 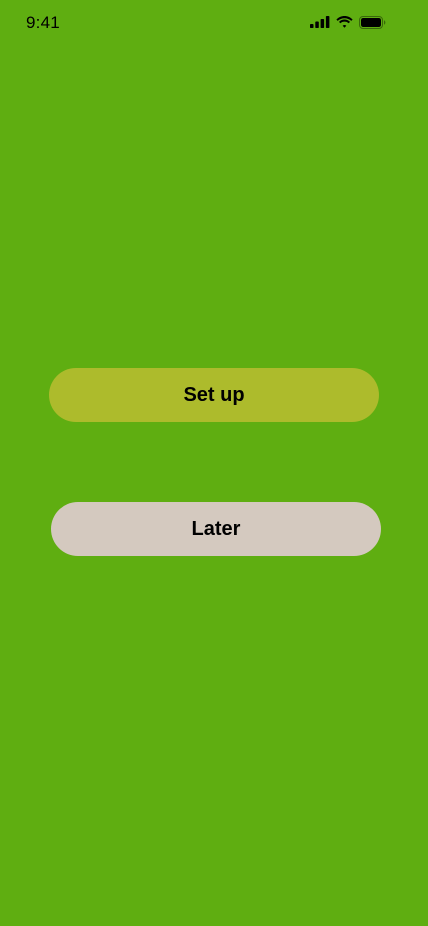 I want to click on status-icons, so click(x=348, y=22).